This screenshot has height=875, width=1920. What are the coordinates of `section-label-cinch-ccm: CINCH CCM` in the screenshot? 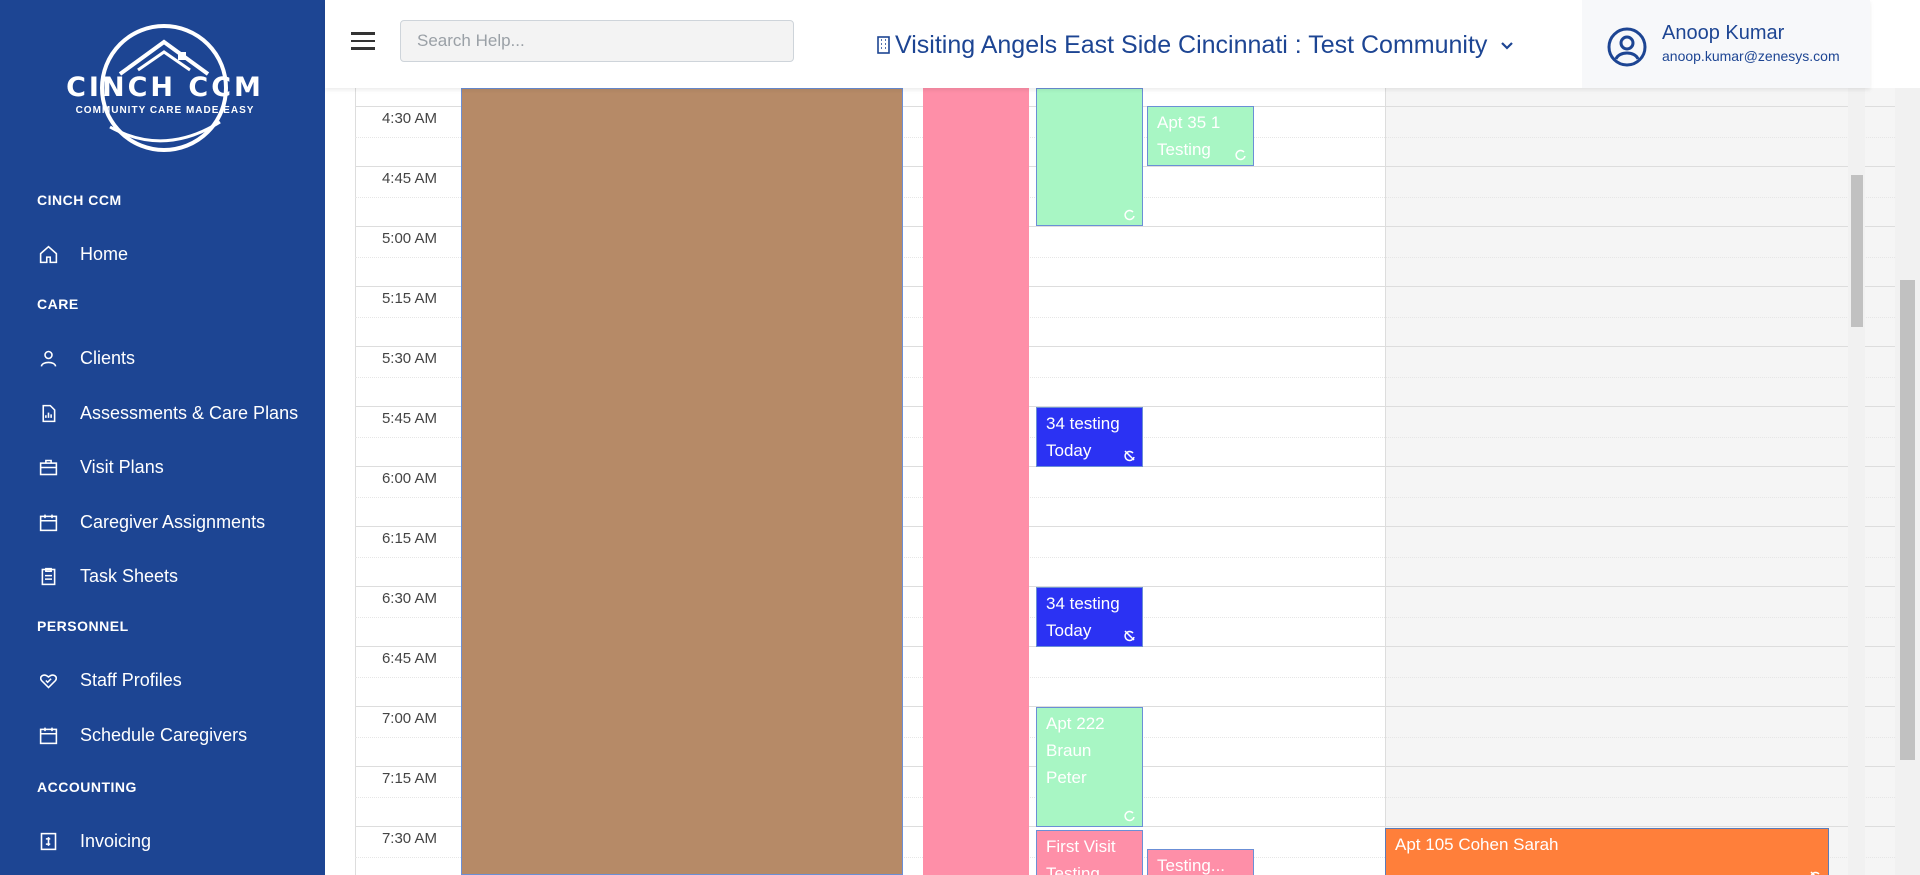 It's located at (79, 200).